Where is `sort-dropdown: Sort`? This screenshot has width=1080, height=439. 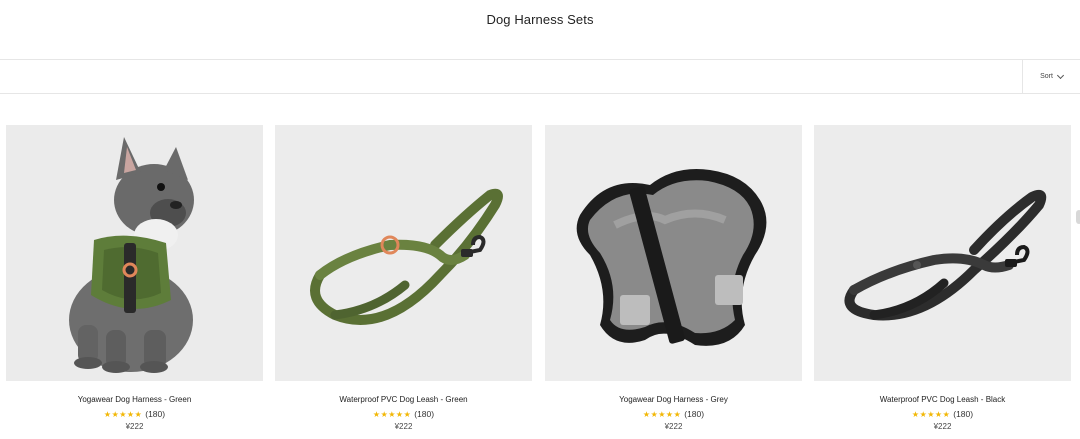 sort-dropdown: Sort is located at coordinates (1051, 76).